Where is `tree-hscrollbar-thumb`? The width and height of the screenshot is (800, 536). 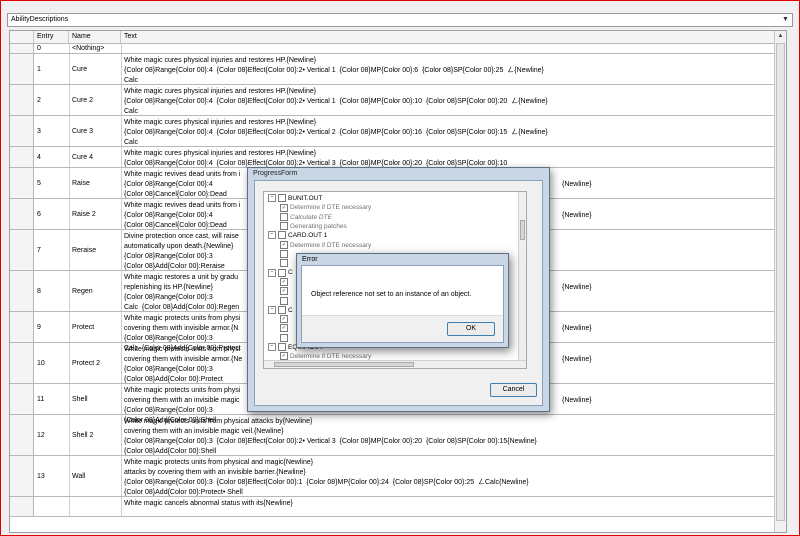 tree-hscrollbar-thumb is located at coordinates (344, 364).